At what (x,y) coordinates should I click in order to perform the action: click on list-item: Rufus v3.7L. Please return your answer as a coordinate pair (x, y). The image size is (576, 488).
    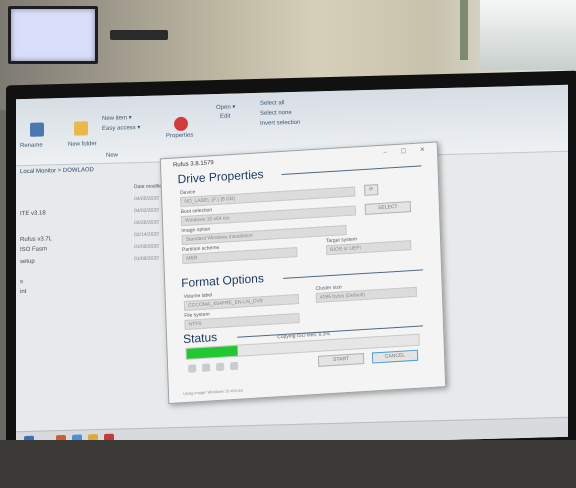
    Looking at the image, I should click on (36, 239).